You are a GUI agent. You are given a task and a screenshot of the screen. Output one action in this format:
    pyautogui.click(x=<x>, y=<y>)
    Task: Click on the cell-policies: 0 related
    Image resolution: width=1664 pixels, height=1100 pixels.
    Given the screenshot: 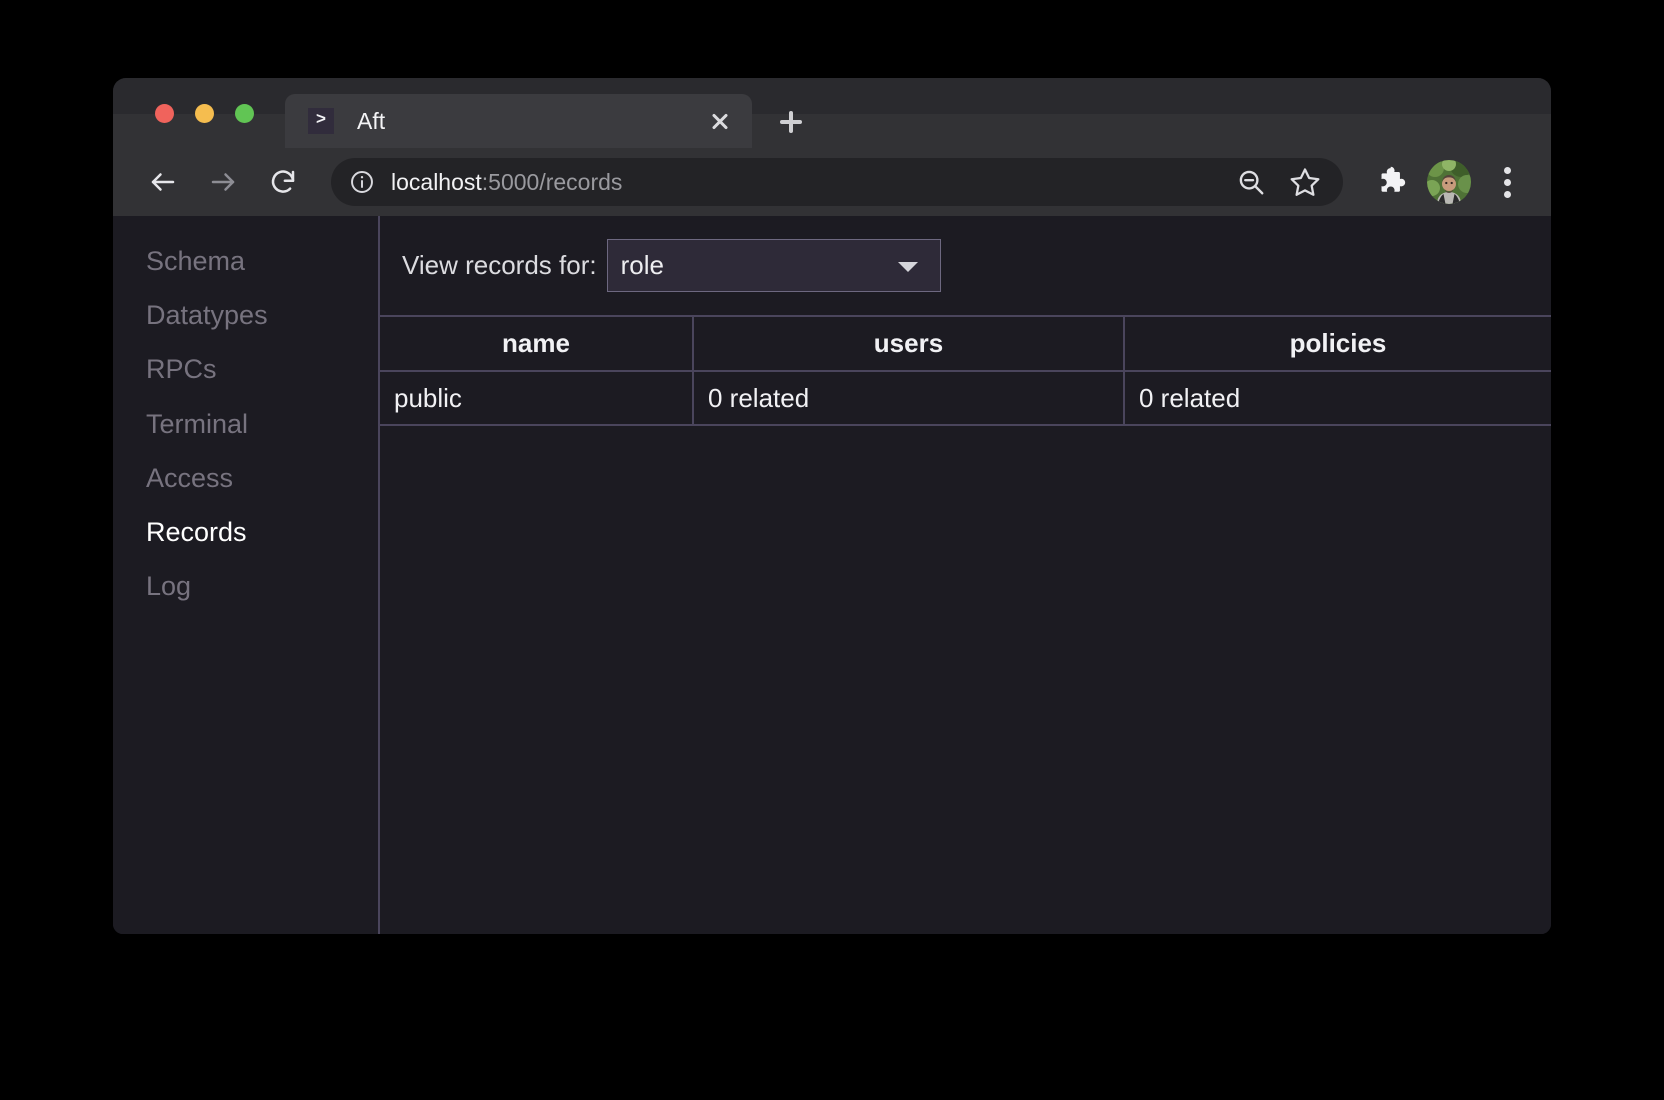 What is the action you would take?
    pyautogui.click(x=1337, y=398)
    